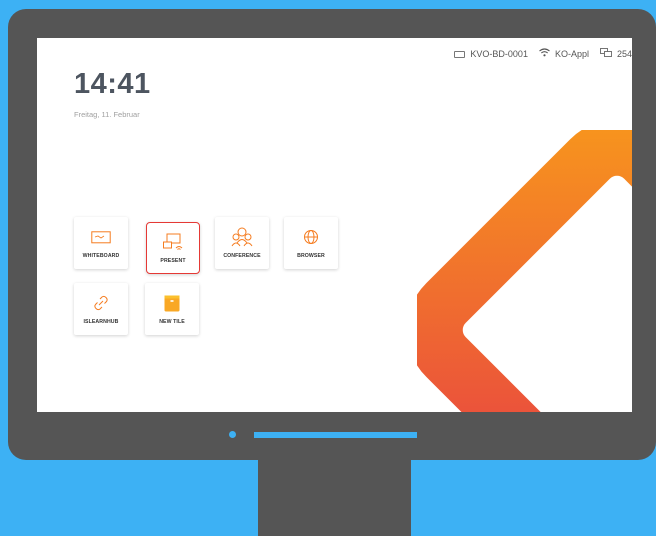 This screenshot has width=656, height=536. Describe the element at coordinates (101, 237) in the screenshot. I see `whiteboard-icon` at that location.